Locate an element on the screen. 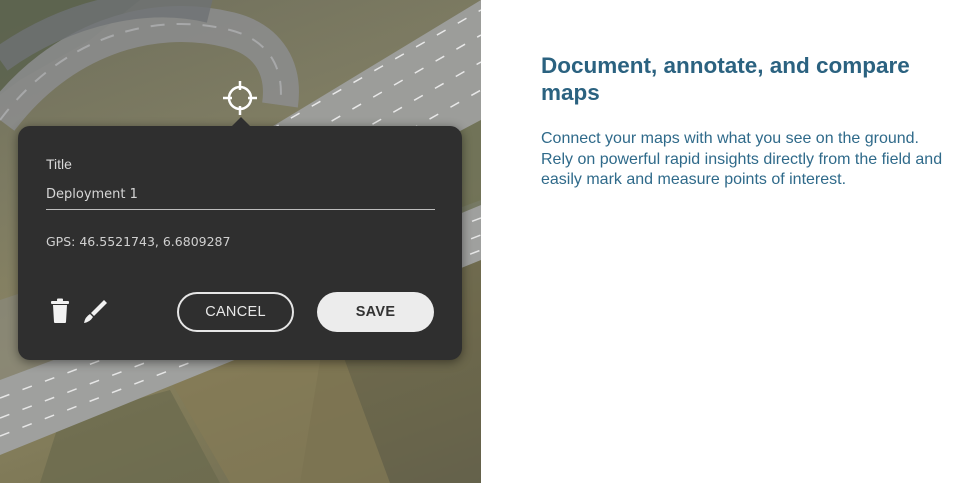 The height and width of the screenshot is (483, 980). feature-heading: Document, annotate, and compare maps is located at coordinates (725, 79).